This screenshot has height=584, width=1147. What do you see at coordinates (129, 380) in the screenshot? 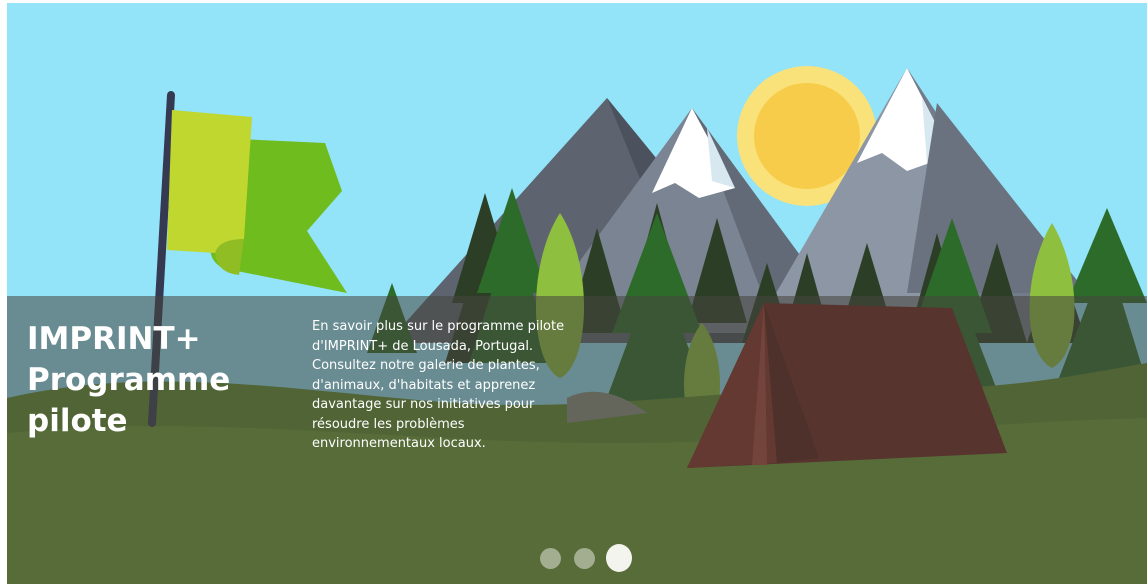
I see `title-line-2: Programme` at bounding box center [129, 380].